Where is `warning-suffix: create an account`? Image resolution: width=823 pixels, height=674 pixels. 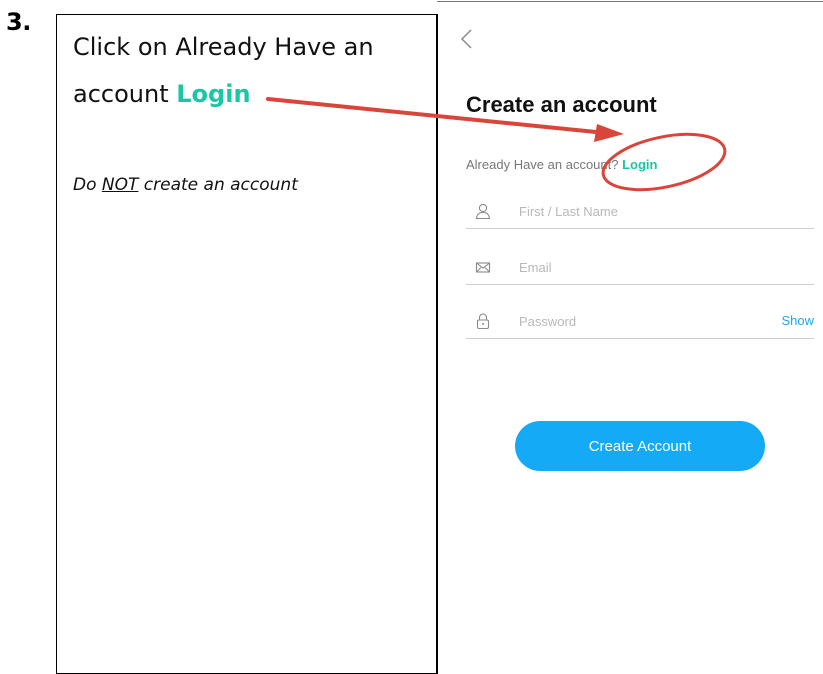 warning-suffix: create an account is located at coordinates (218, 185).